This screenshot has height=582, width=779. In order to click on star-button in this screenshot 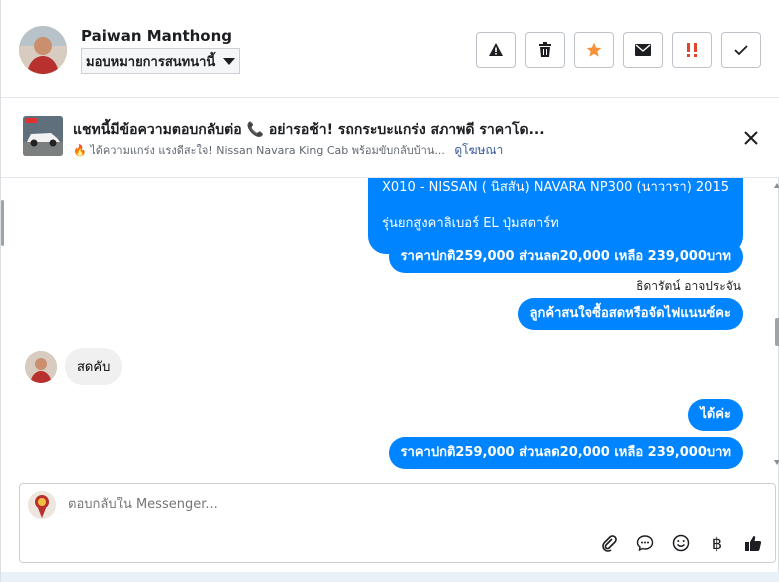, I will do `click(594, 50)`.